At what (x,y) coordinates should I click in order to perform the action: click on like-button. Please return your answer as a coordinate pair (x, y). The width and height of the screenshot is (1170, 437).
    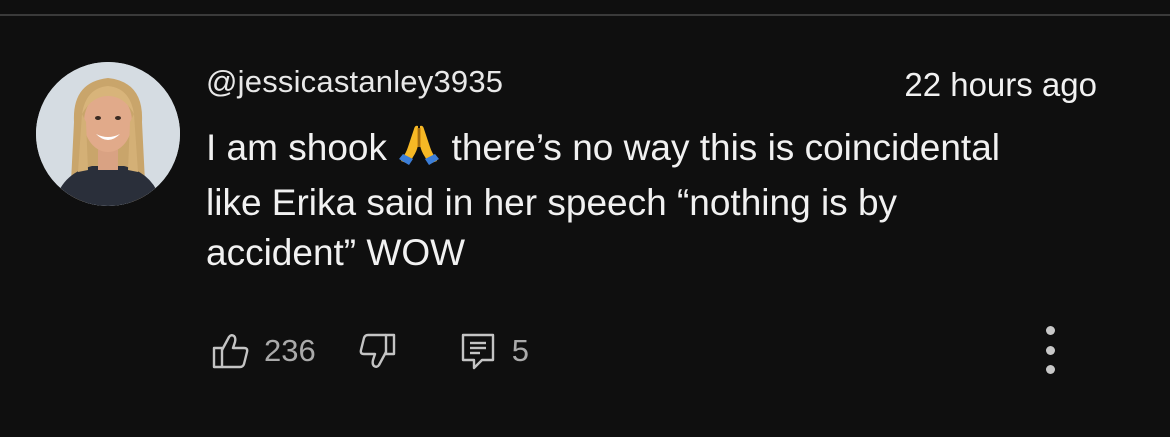
    Looking at the image, I should click on (231, 351).